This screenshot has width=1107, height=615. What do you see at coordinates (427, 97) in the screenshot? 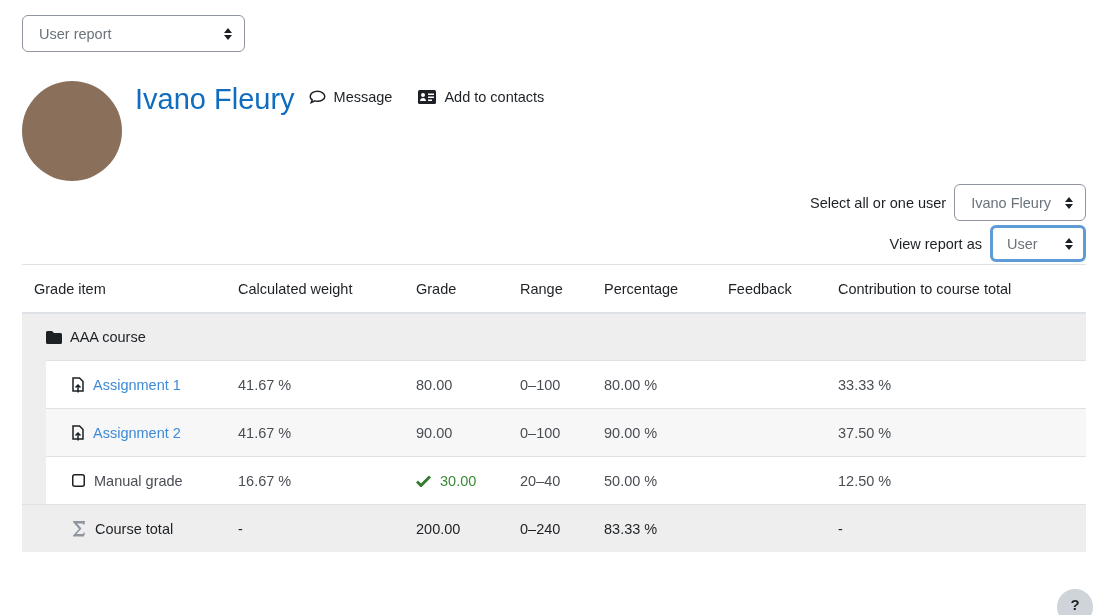
I see `contact-card-icon` at bounding box center [427, 97].